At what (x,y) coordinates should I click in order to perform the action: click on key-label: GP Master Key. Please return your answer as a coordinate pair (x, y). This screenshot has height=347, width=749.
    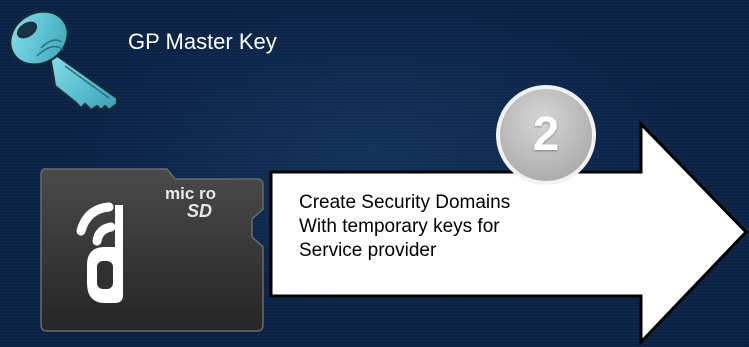
    Looking at the image, I should click on (202, 41).